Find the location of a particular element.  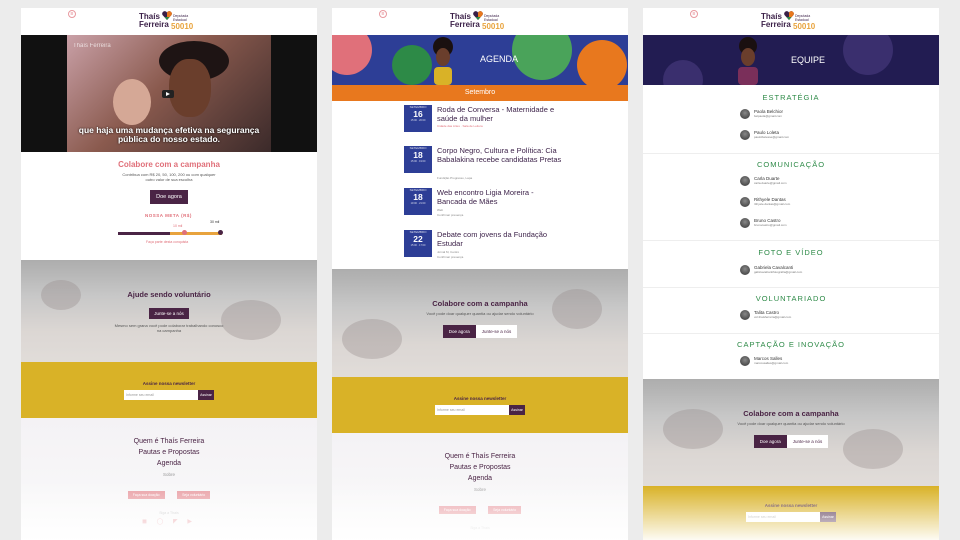

logo-number: 50010 is located at coordinates (804, 26).